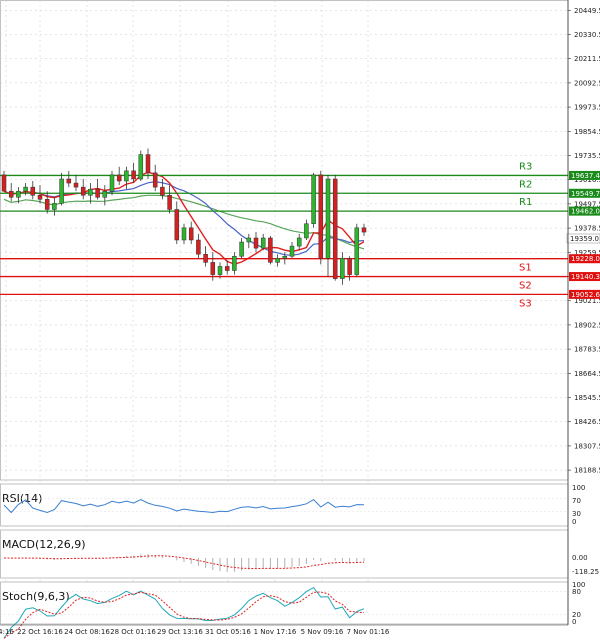 The width and height of the screenshot is (600, 642). I want to click on level-tag-r3: 19637.4, so click(585, 176).